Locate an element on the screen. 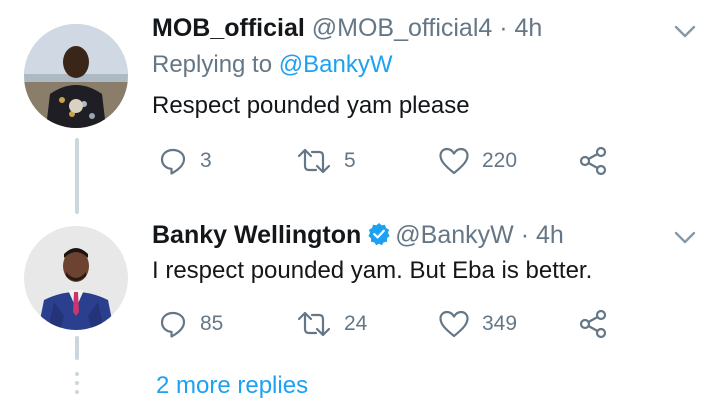  like-button: 349 is located at coordinates (477, 324).